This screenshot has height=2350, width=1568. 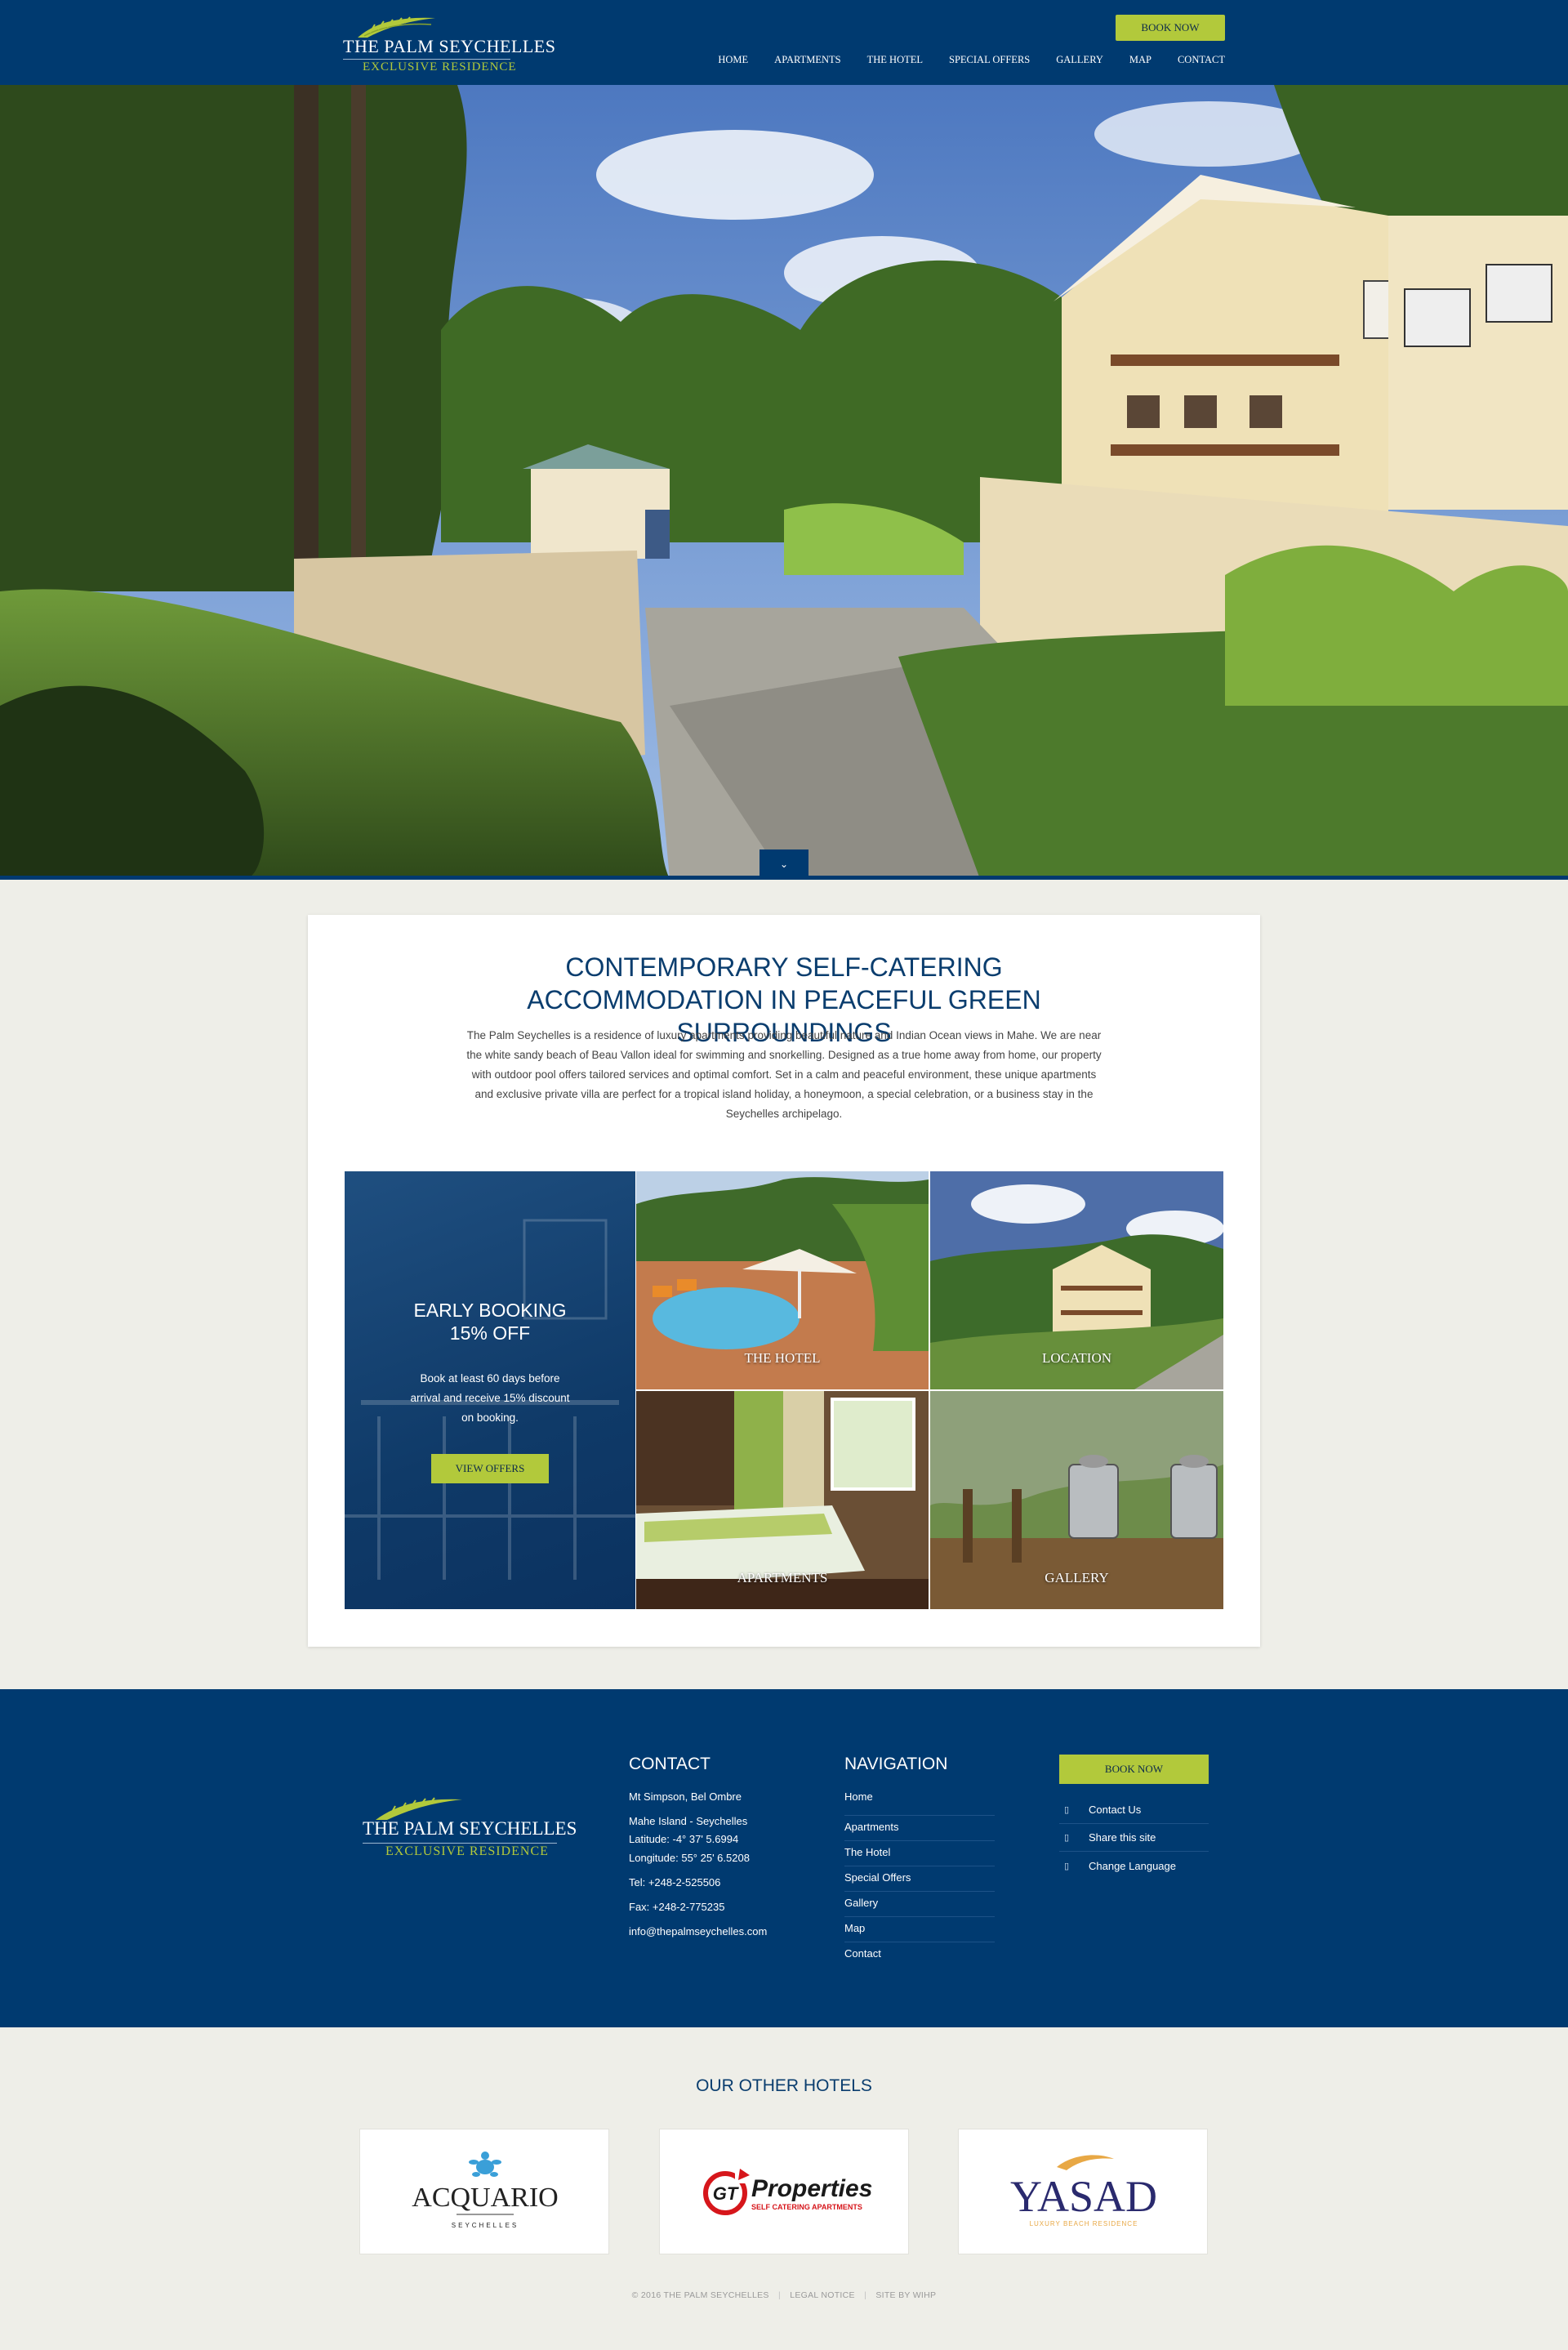 I want to click on chevron-down-icon: ⌄, so click(x=784, y=864).